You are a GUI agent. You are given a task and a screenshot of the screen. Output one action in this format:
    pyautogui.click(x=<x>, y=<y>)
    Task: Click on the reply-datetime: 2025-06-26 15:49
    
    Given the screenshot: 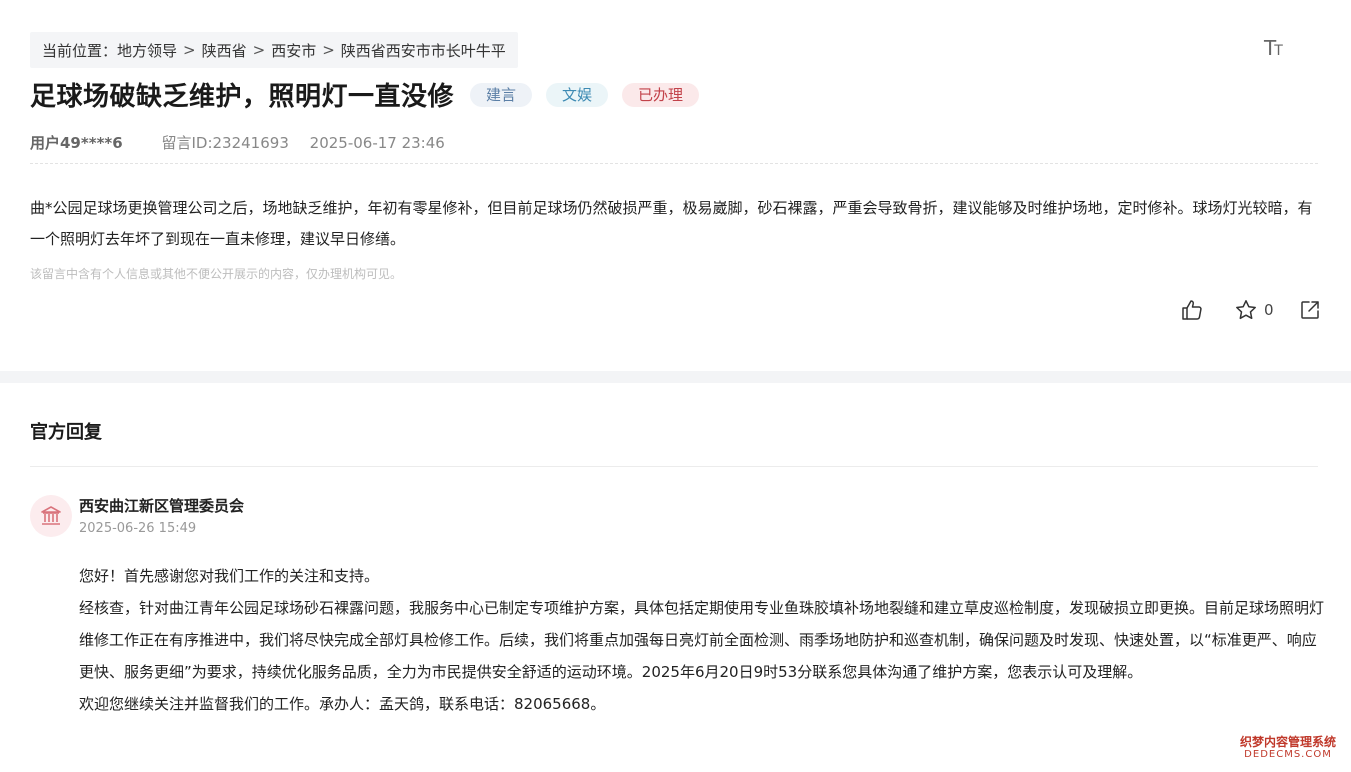 What is the action you would take?
    pyautogui.click(x=138, y=528)
    